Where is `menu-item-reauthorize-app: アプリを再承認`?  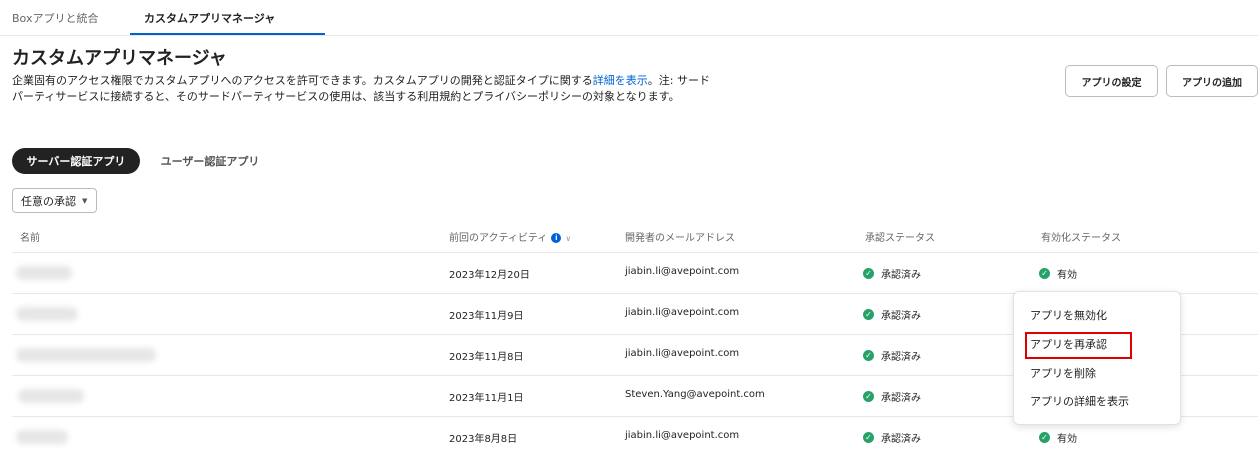 menu-item-reauthorize-app: アプリを再承認 is located at coordinates (1068, 344).